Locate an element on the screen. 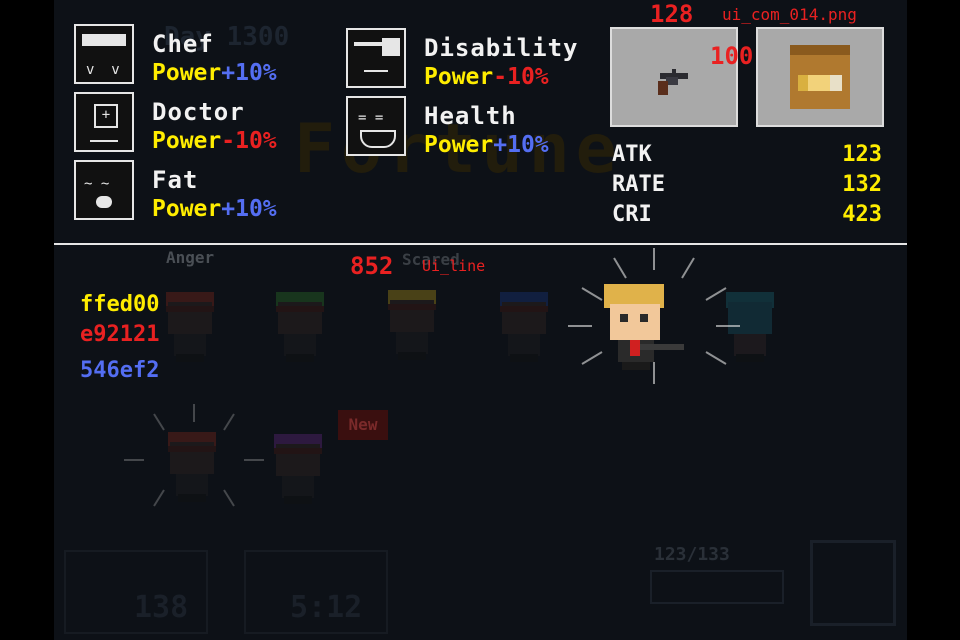 The height and width of the screenshot is (640, 960). bg-ammo-count: 123/133 is located at coordinates (692, 554).